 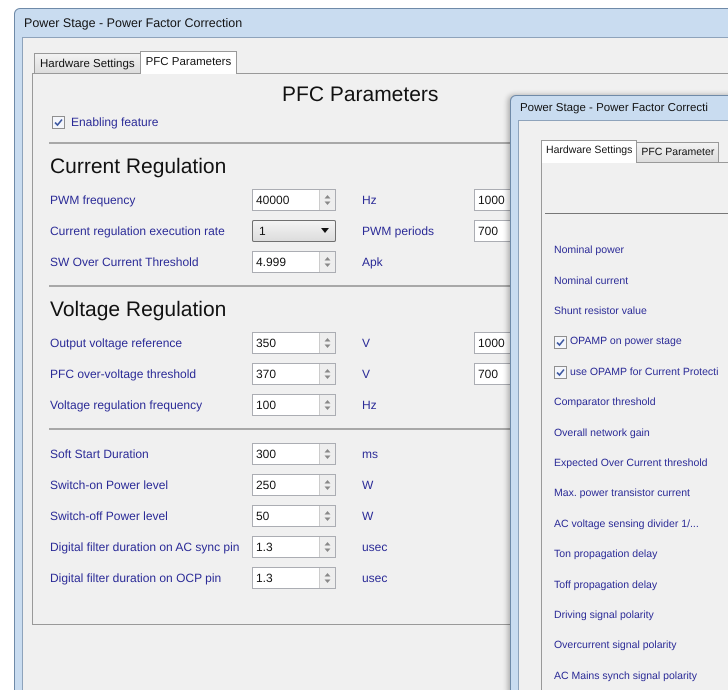 What do you see at coordinates (109, 516) in the screenshot?
I see `field-label: Switch-off Power level` at bounding box center [109, 516].